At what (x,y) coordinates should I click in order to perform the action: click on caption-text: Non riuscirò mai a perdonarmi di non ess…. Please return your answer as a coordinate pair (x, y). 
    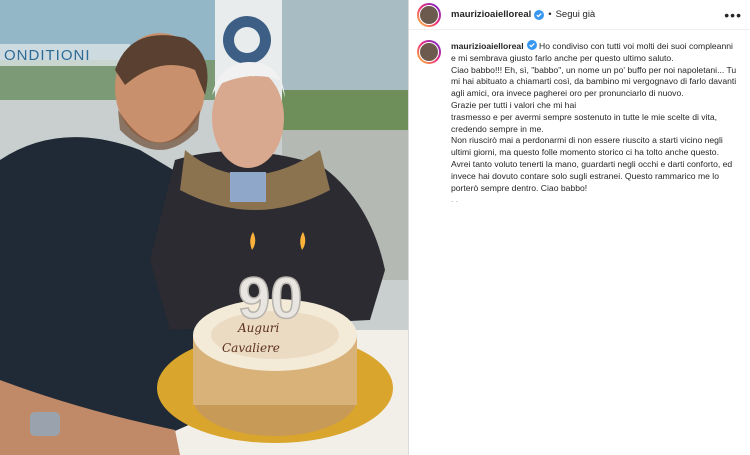
    Looking at the image, I should click on (592, 164).